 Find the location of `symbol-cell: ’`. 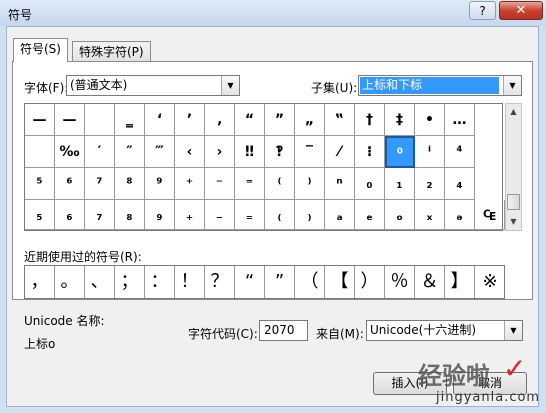

symbol-cell: ’ is located at coordinates (190, 120).